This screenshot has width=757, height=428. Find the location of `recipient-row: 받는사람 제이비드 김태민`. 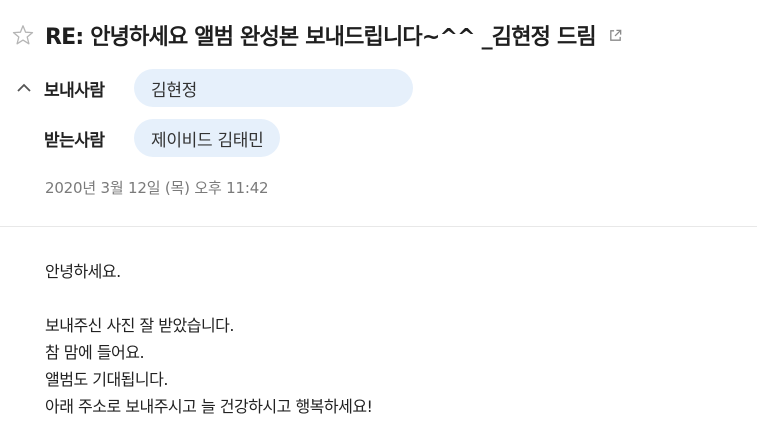

recipient-row: 받는사람 제이비드 김태민 is located at coordinates (147, 138).